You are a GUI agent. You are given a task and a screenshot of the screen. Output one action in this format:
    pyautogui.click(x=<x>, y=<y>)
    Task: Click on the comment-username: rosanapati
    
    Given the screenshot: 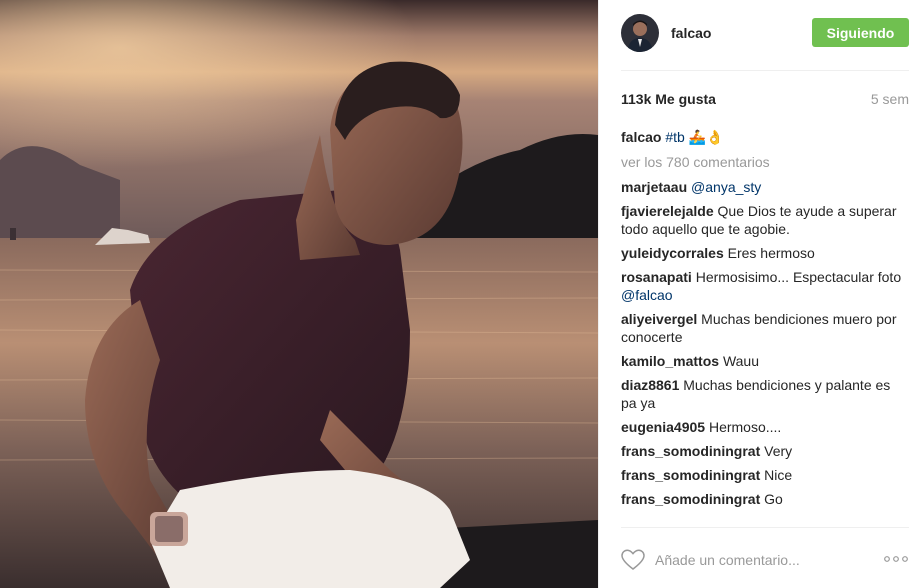 What is the action you would take?
    pyautogui.click(x=656, y=277)
    